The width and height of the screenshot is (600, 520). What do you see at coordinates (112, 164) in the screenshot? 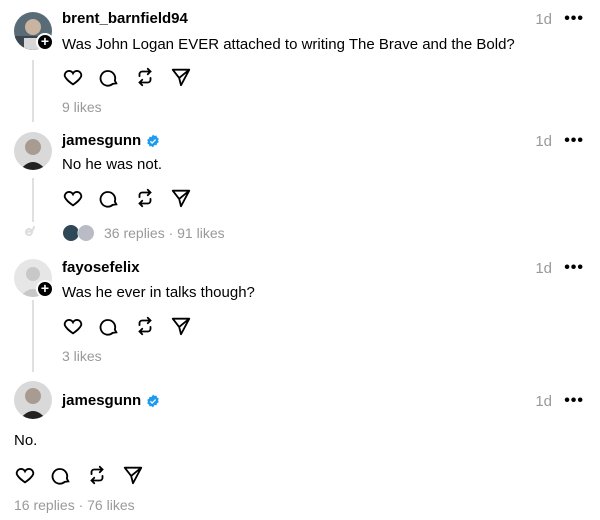
I see `post-text: No he was not.` at bounding box center [112, 164].